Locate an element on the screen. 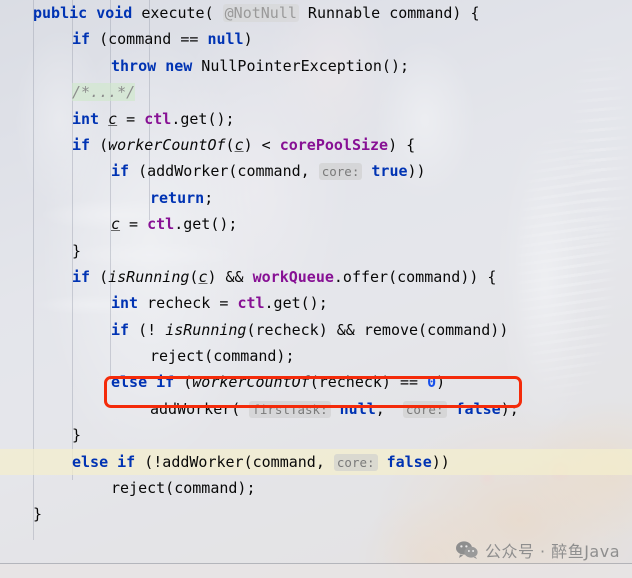 The image size is (632, 578). code-token-kw: int is located at coordinates (86, 118).